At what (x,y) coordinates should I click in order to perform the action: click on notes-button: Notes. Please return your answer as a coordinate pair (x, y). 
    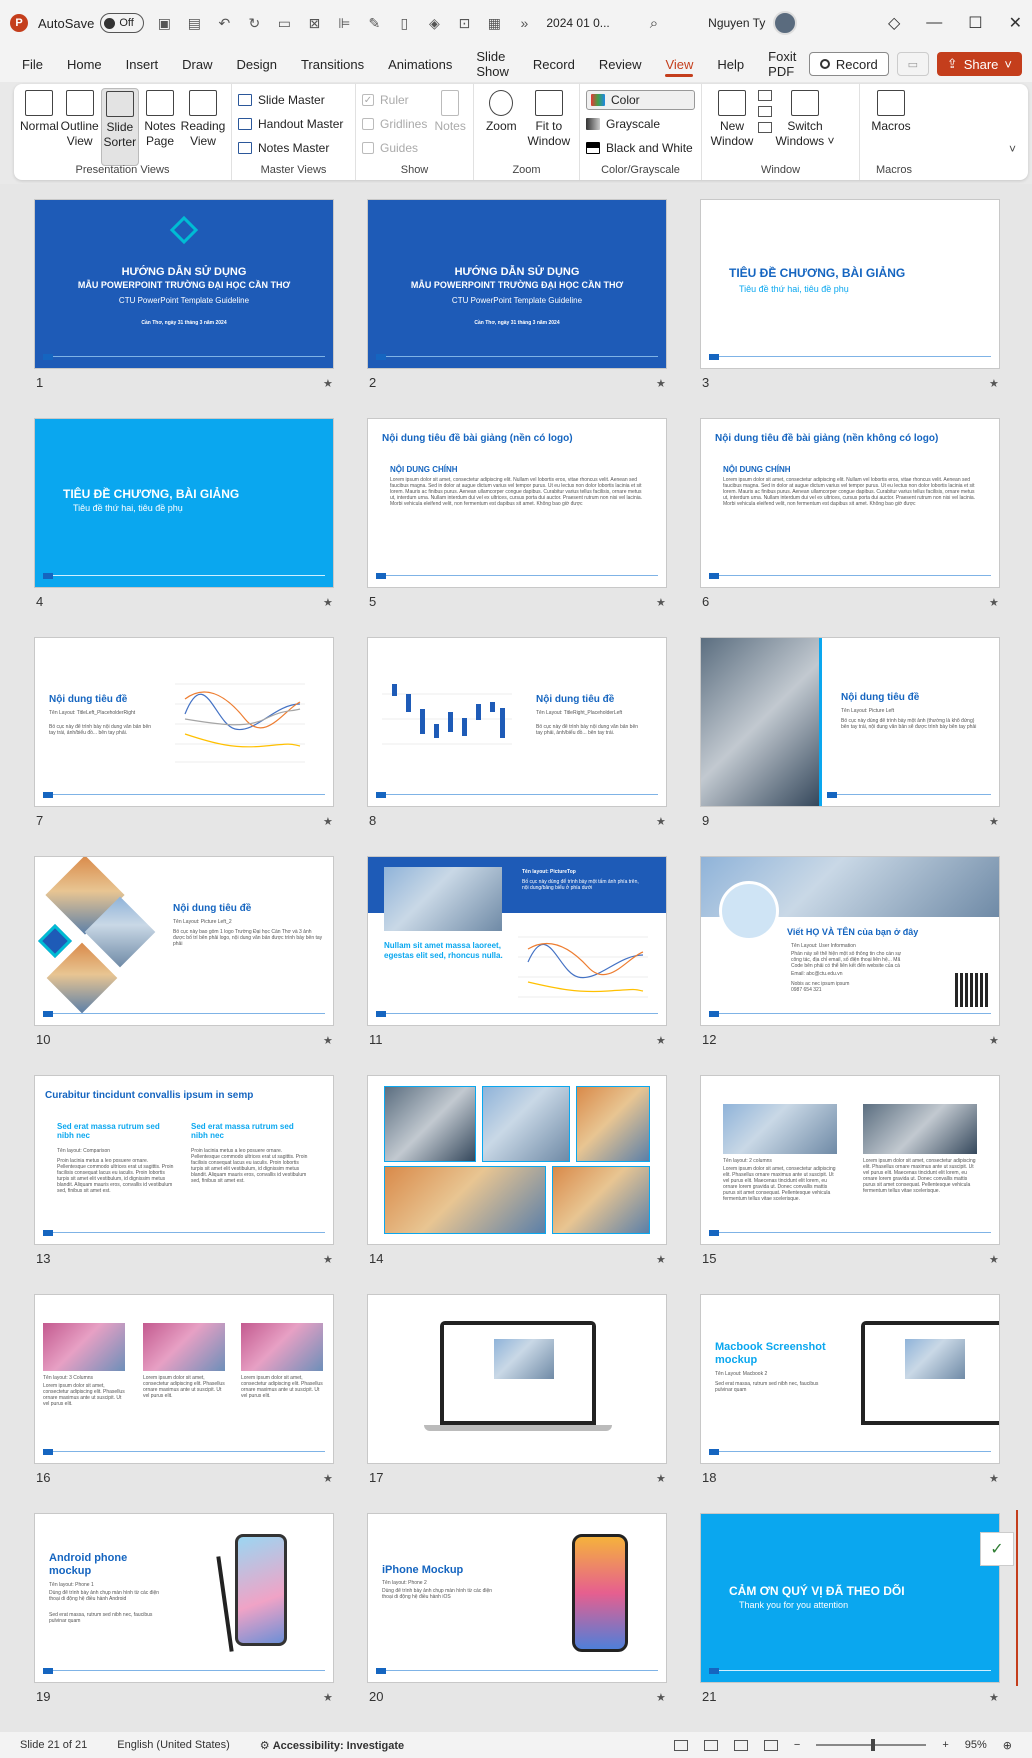
    Looking at the image, I should click on (450, 123).